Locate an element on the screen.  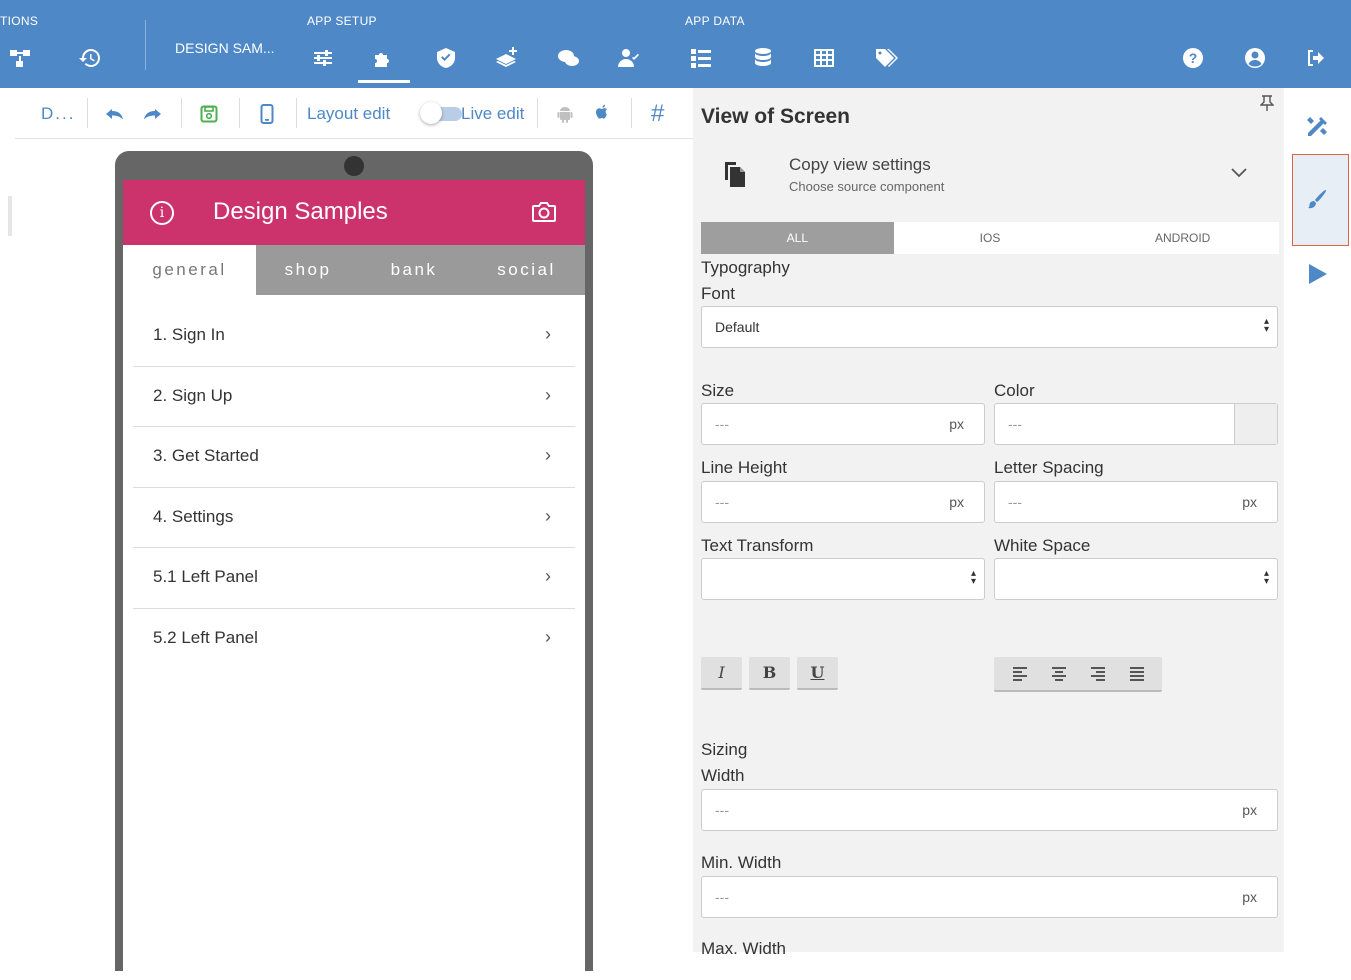
font-value: Default is located at coordinates (737, 327).